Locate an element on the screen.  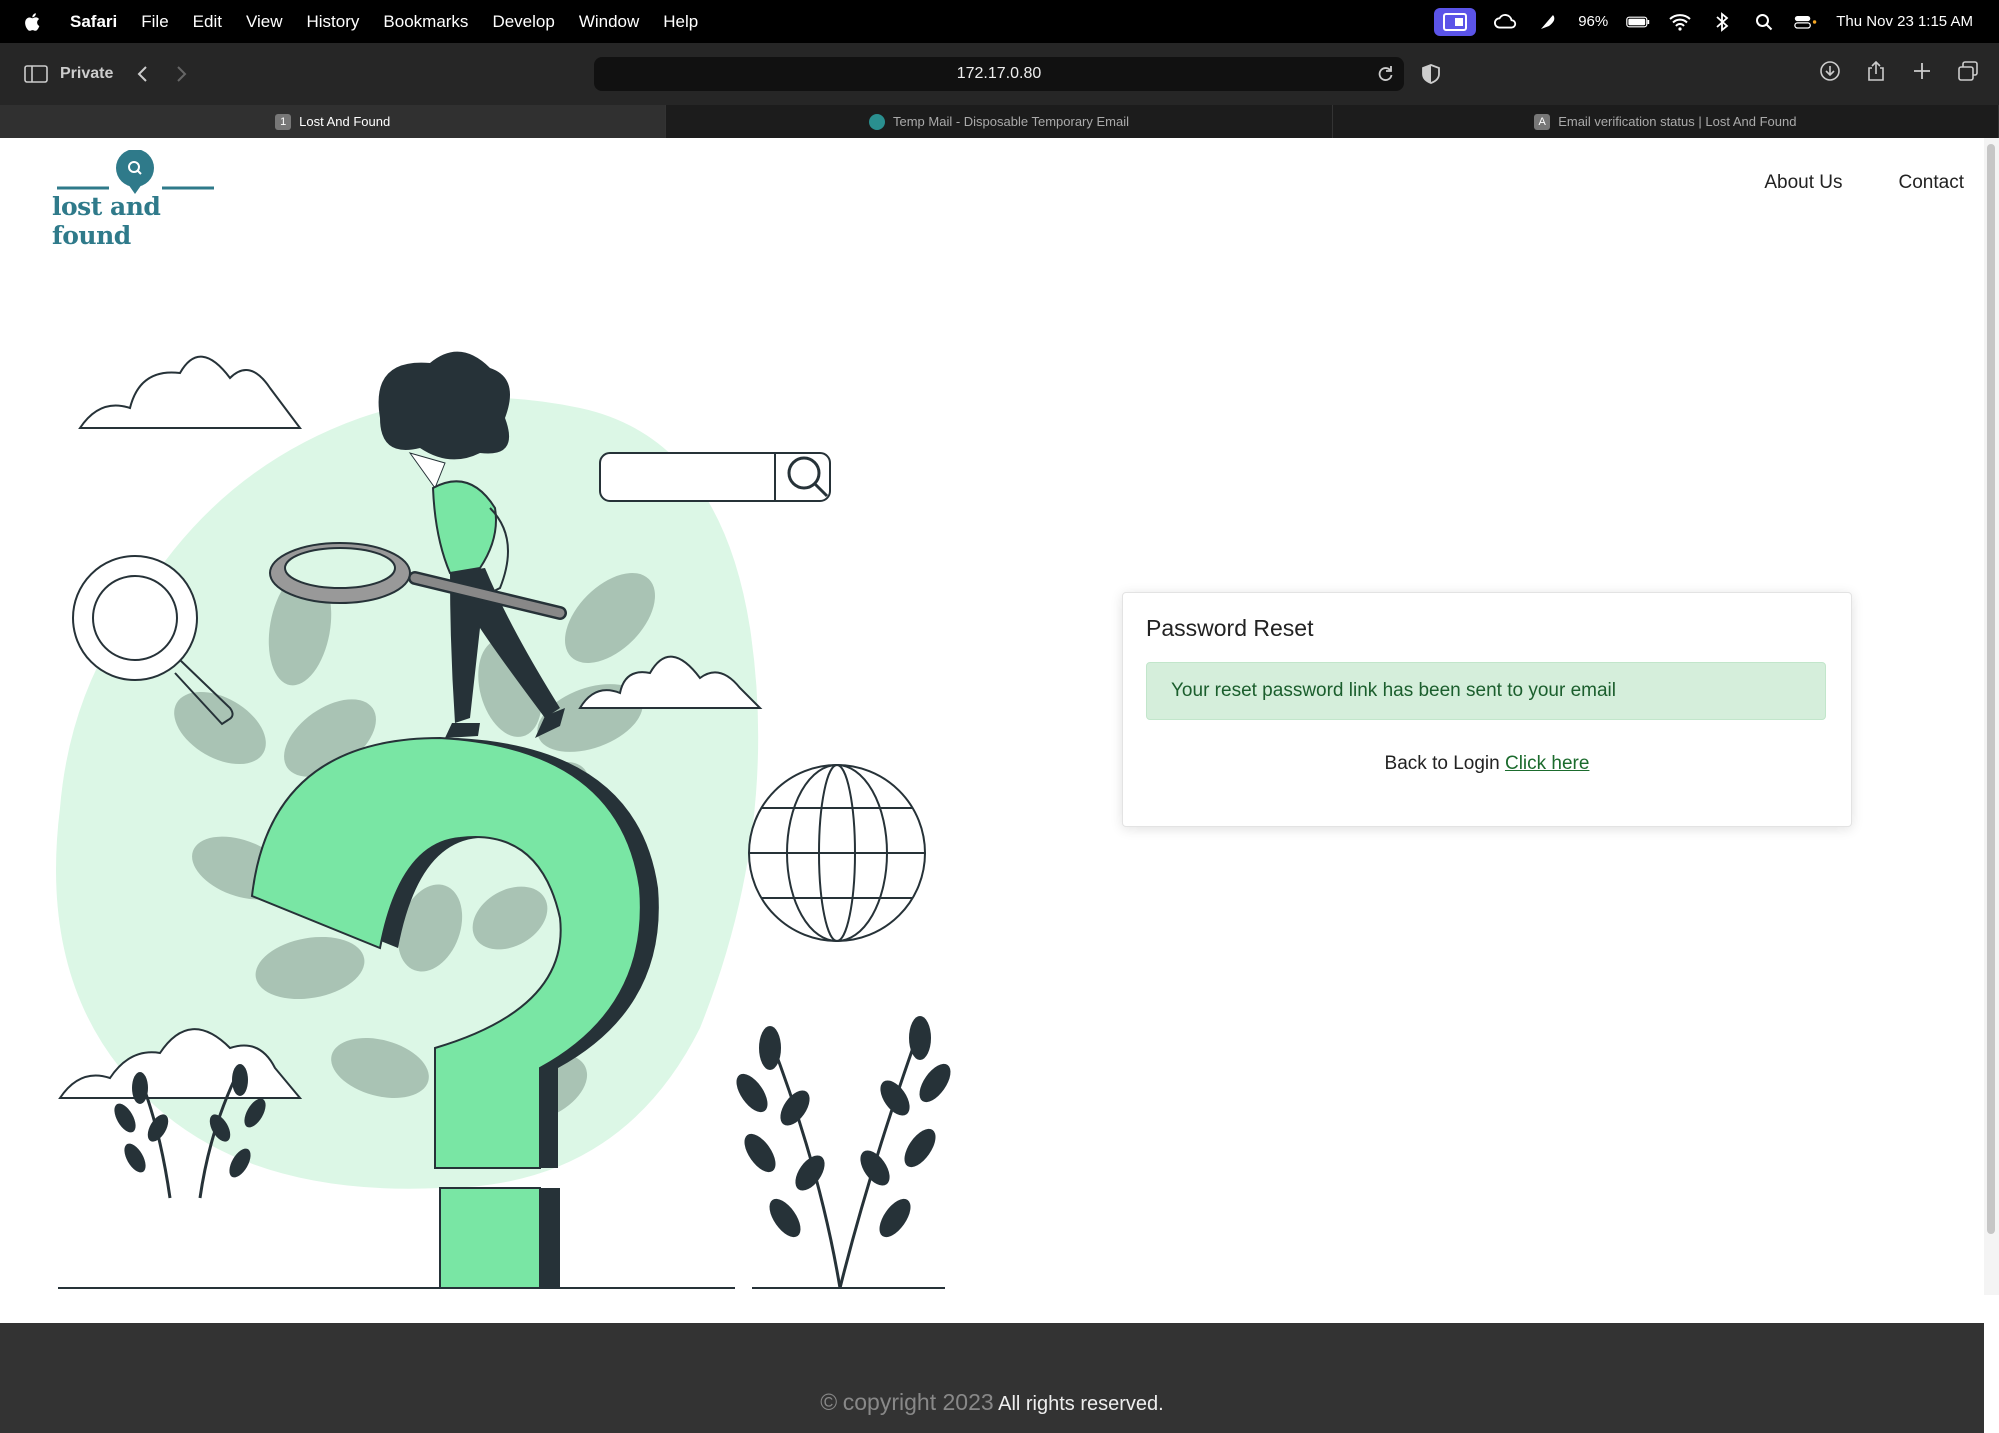
footer-line: © copyright 2023 All rights reserved. is located at coordinates (992, 1402).